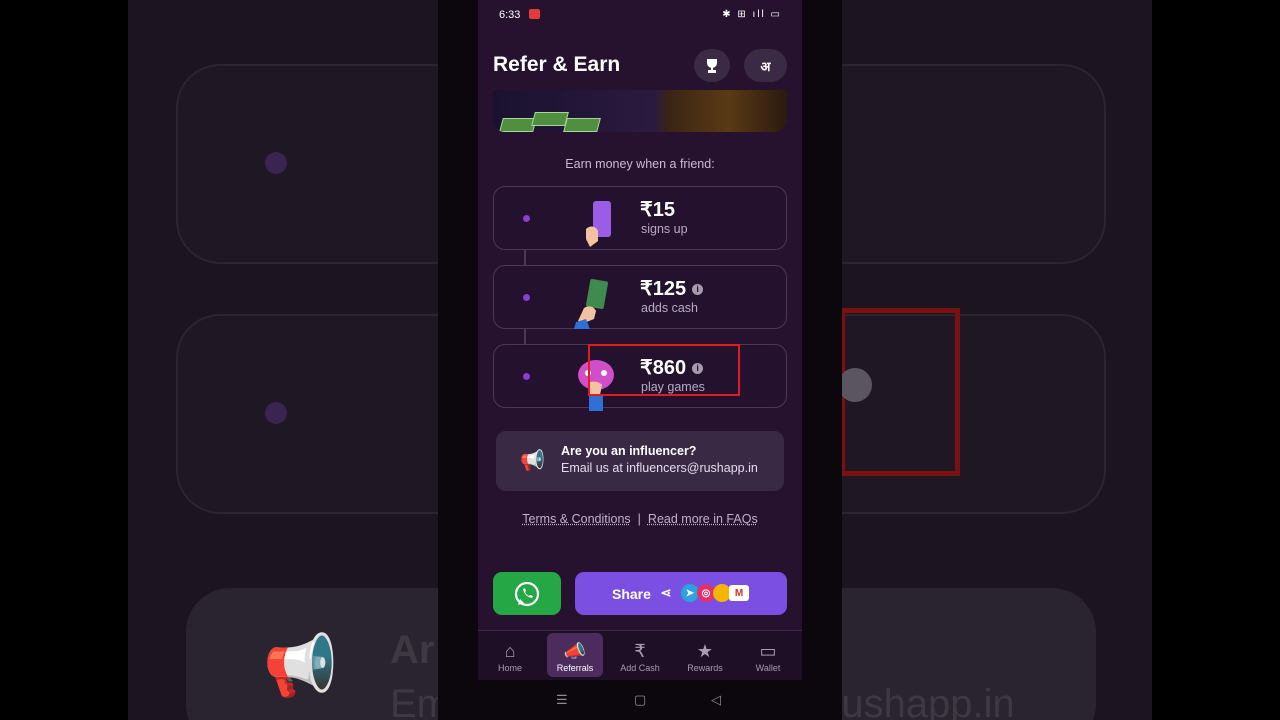  What do you see at coordinates (510, 15) in the screenshot?
I see `status-time: 6:33` at bounding box center [510, 15].